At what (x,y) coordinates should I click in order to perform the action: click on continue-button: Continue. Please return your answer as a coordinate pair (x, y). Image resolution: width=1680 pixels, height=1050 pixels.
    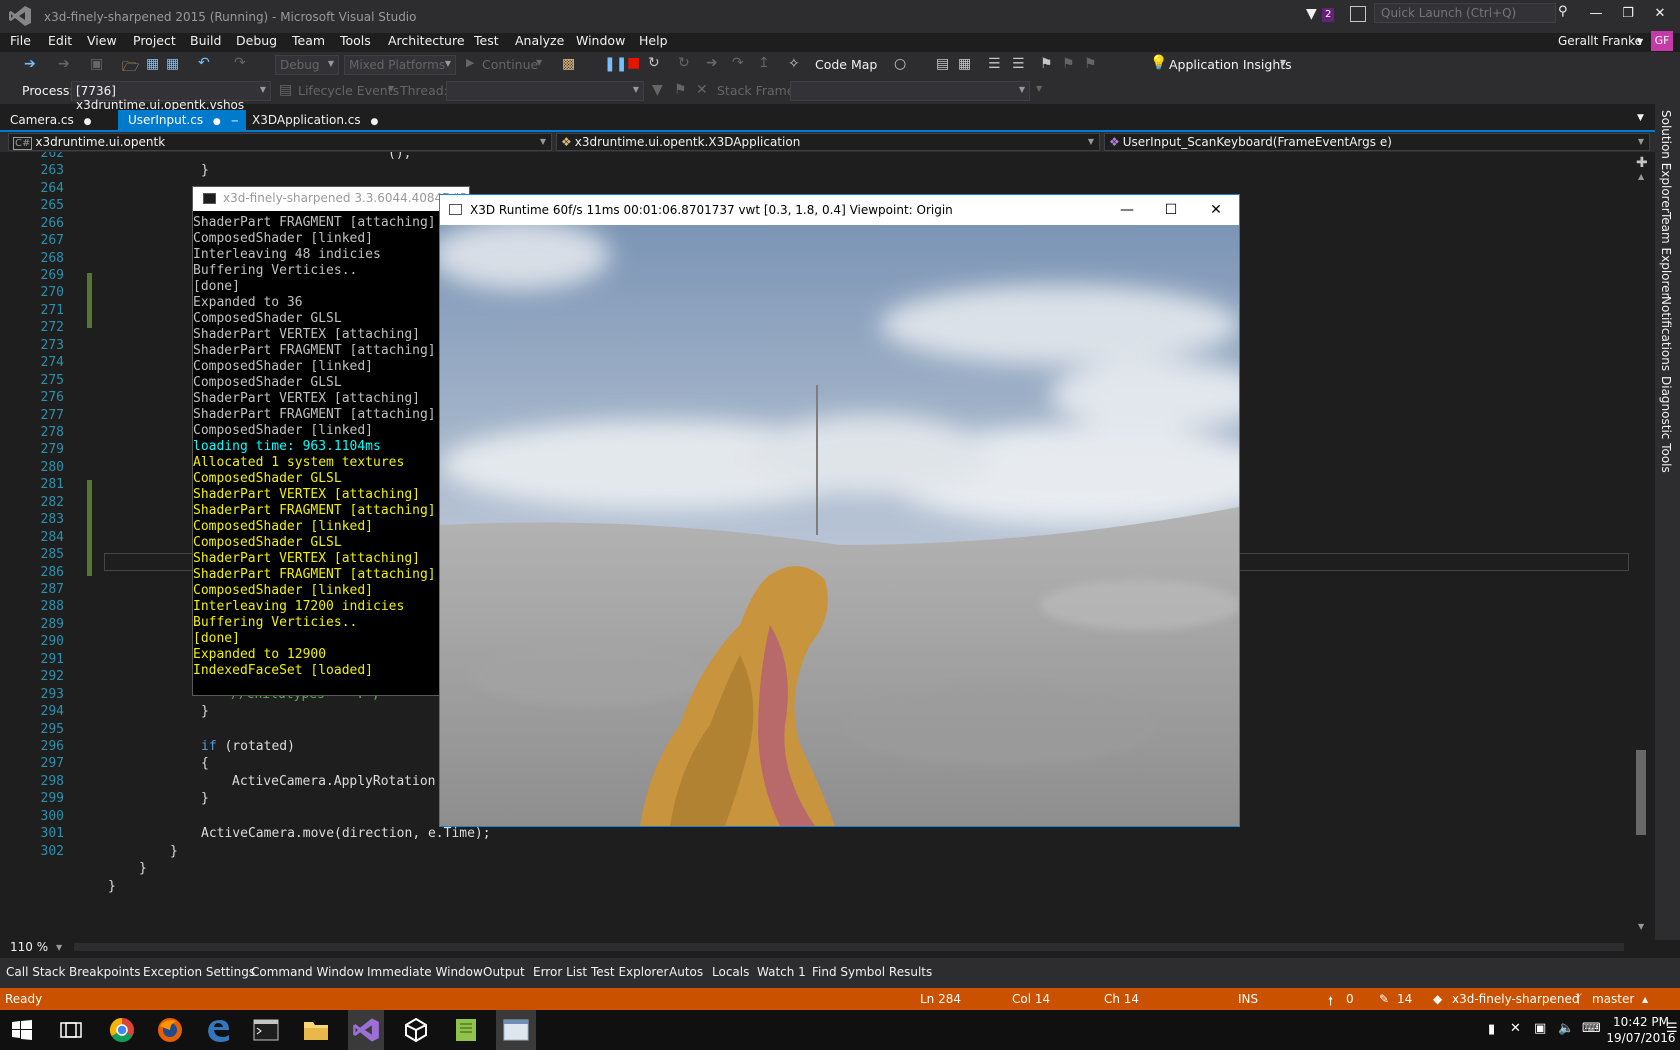
    Looking at the image, I should click on (510, 64).